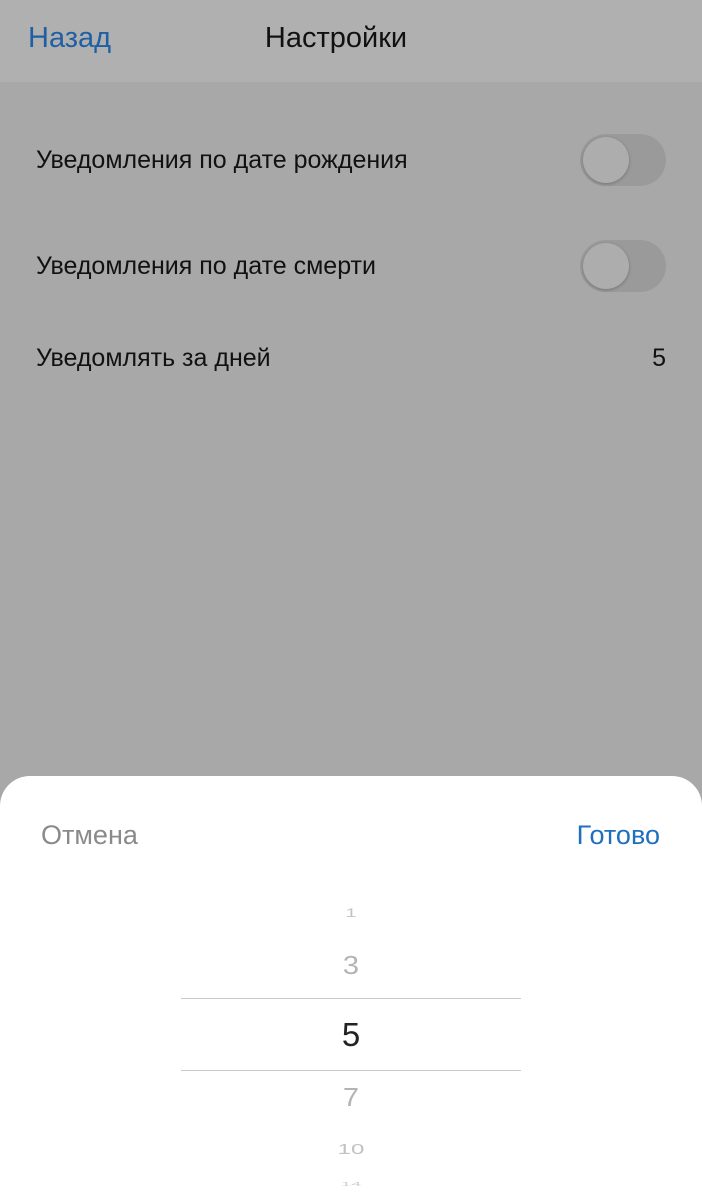  I want to click on navigation-bar: Назад Настройки, so click(351, 41).